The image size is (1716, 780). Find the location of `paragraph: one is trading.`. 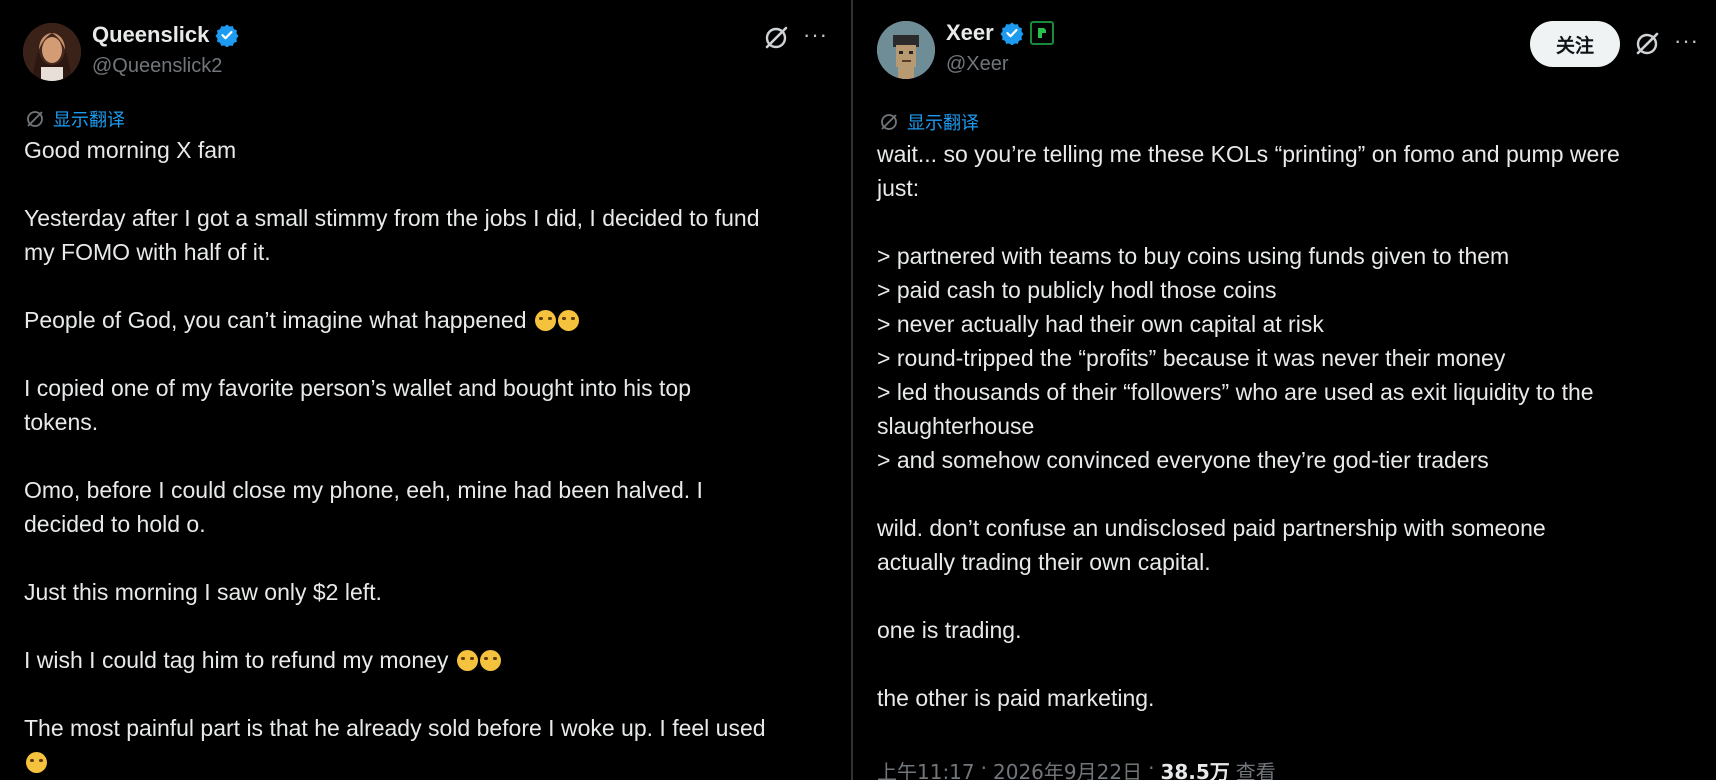

paragraph: one is trading. is located at coordinates (1292, 630).